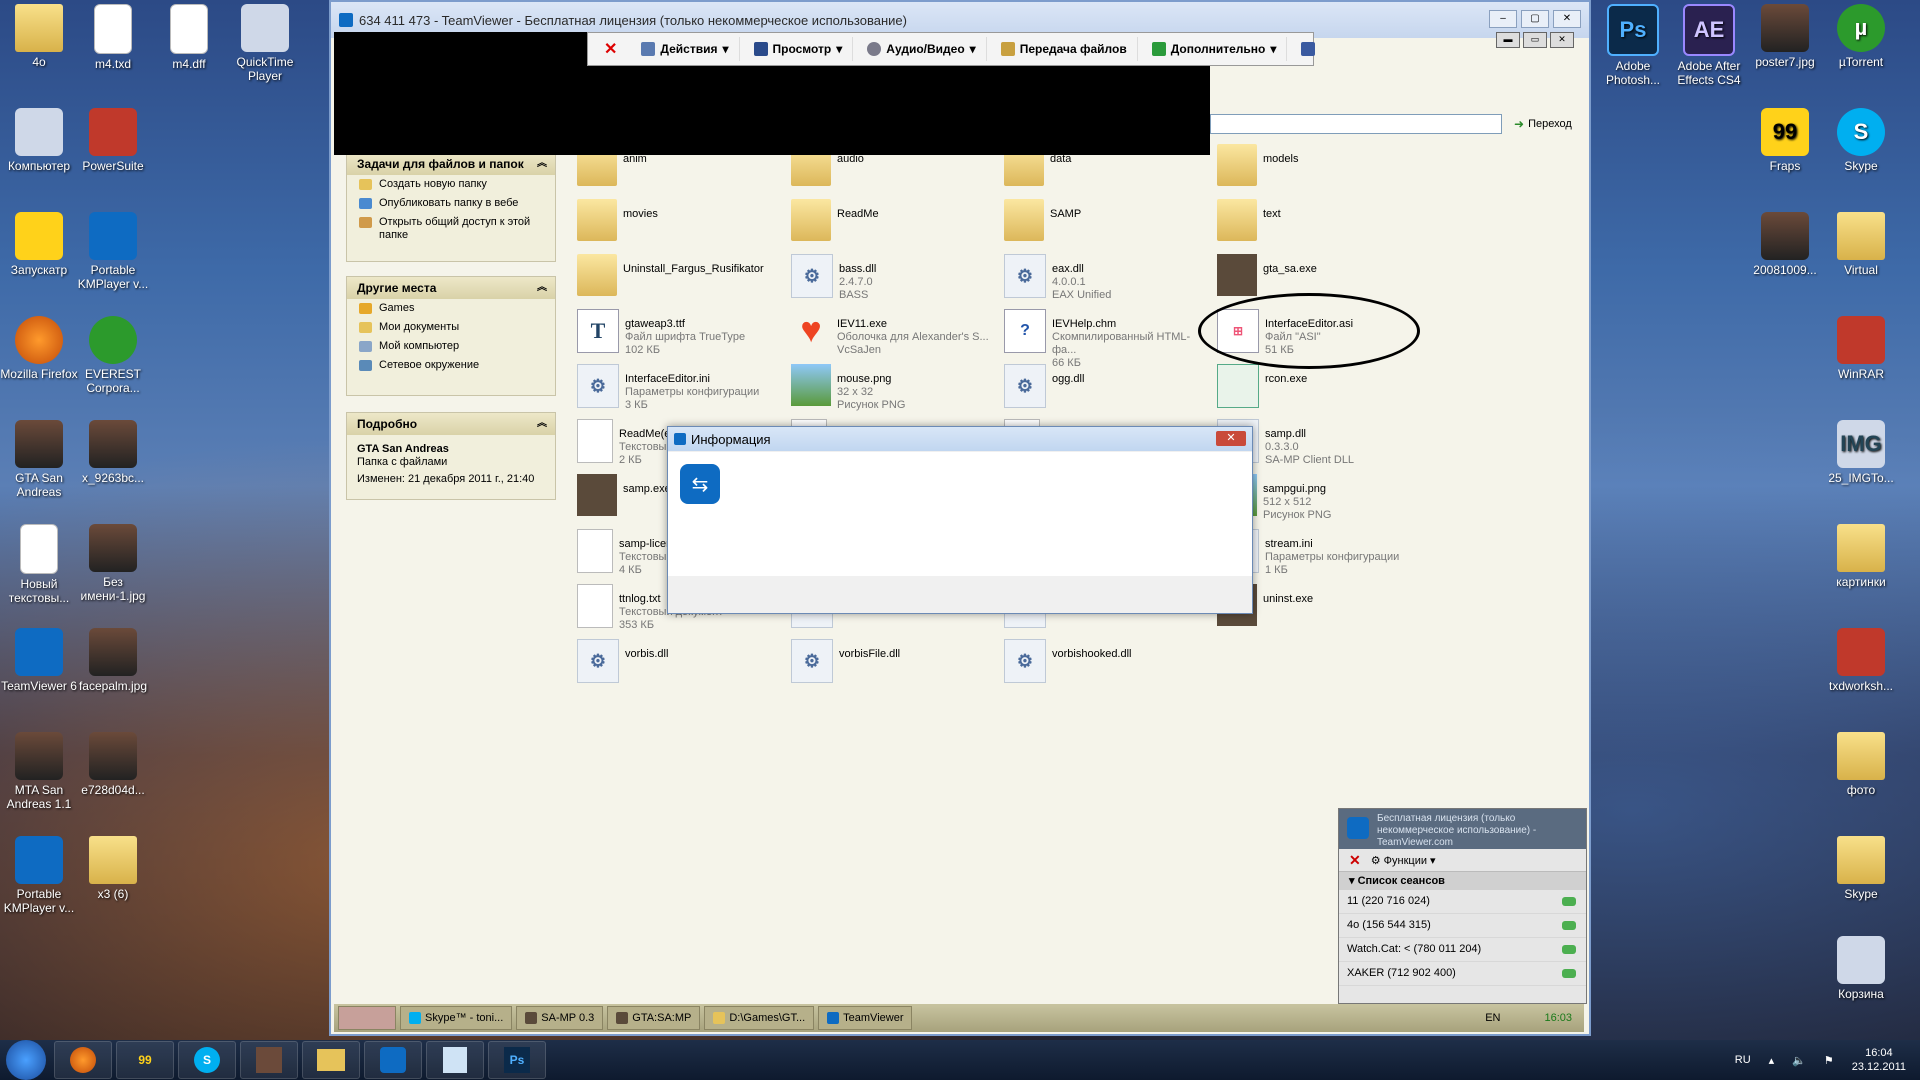 The width and height of the screenshot is (1920, 1080). Describe the element at coordinates (560, 1018) in the screenshot. I see `remote-task-samp: SA-MP 0.3` at that location.